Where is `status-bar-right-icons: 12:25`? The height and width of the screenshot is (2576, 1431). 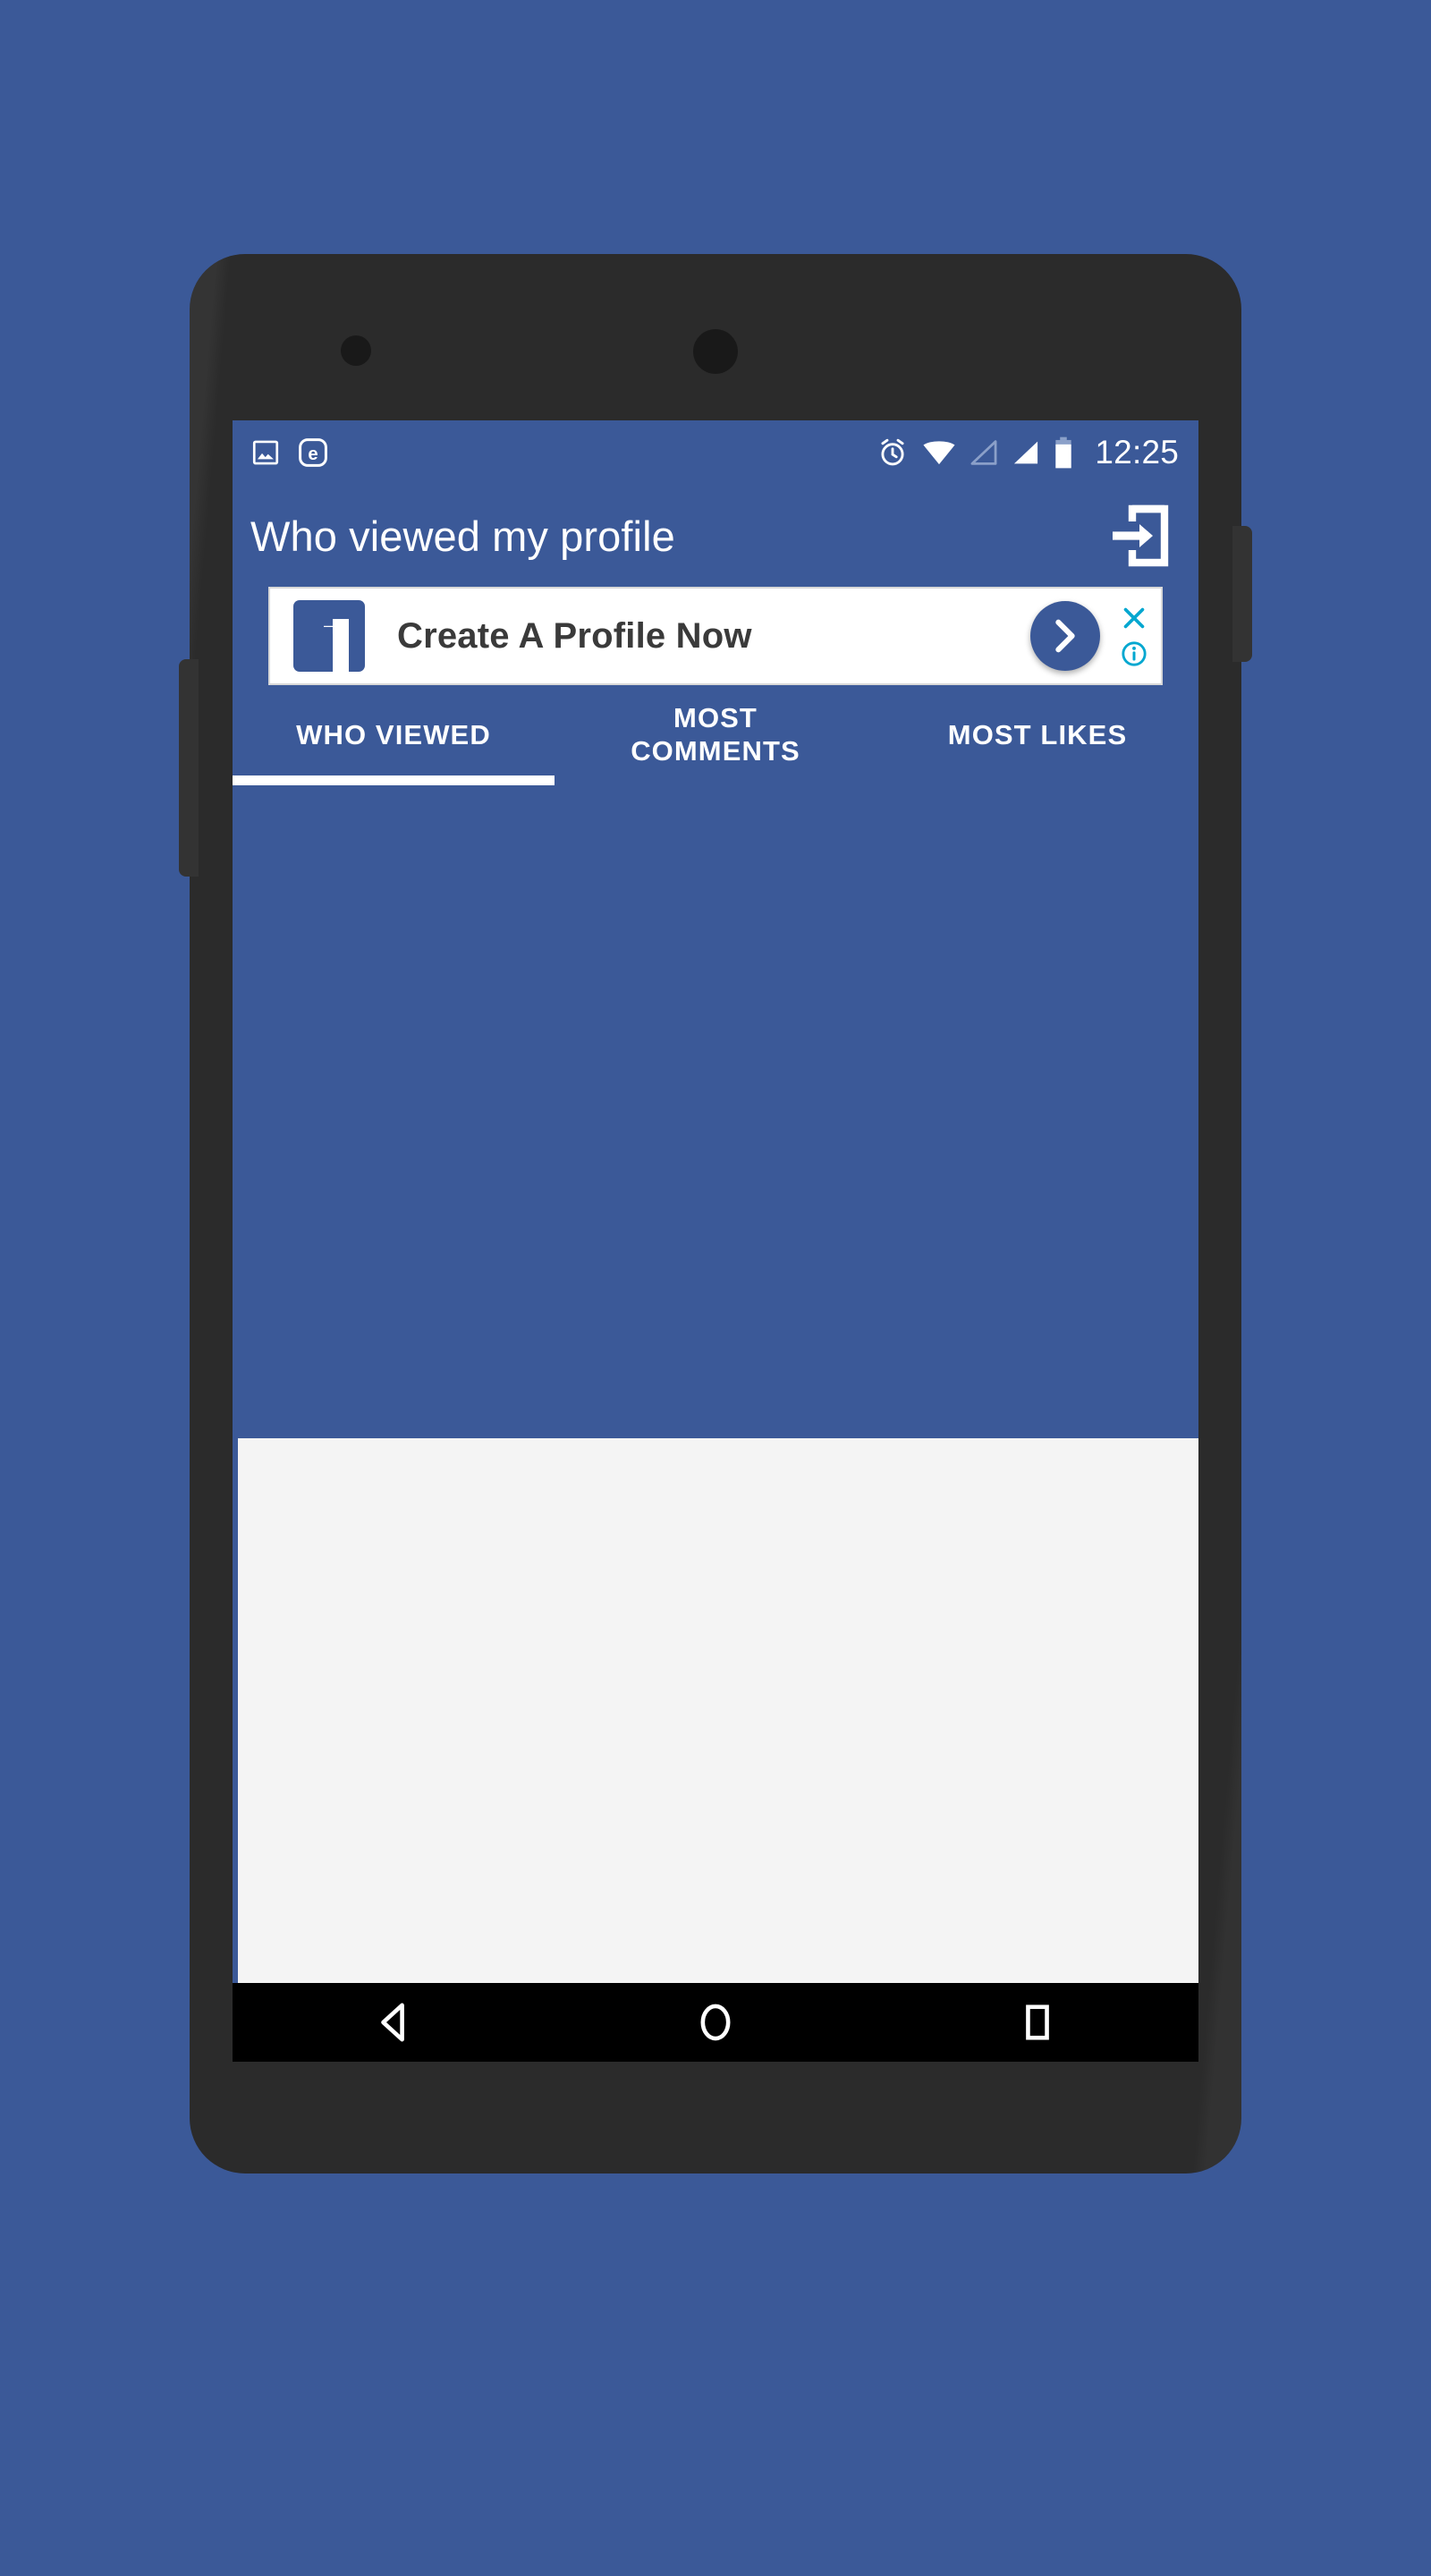
status-bar-right-icons: 12:25 is located at coordinates (1028, 452).